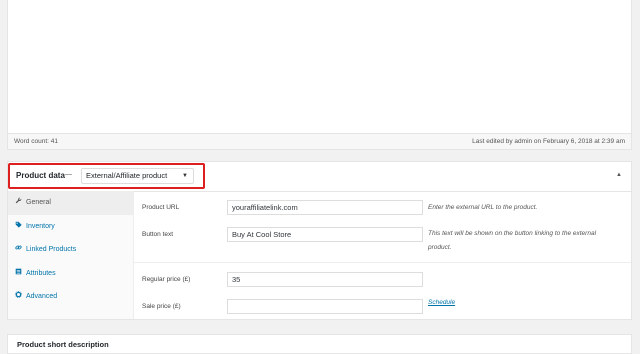  What do you see at coordinates (63, 344) in the screenshot?
I see `short-description-title: Product short description` at bounding box center [63, 344].